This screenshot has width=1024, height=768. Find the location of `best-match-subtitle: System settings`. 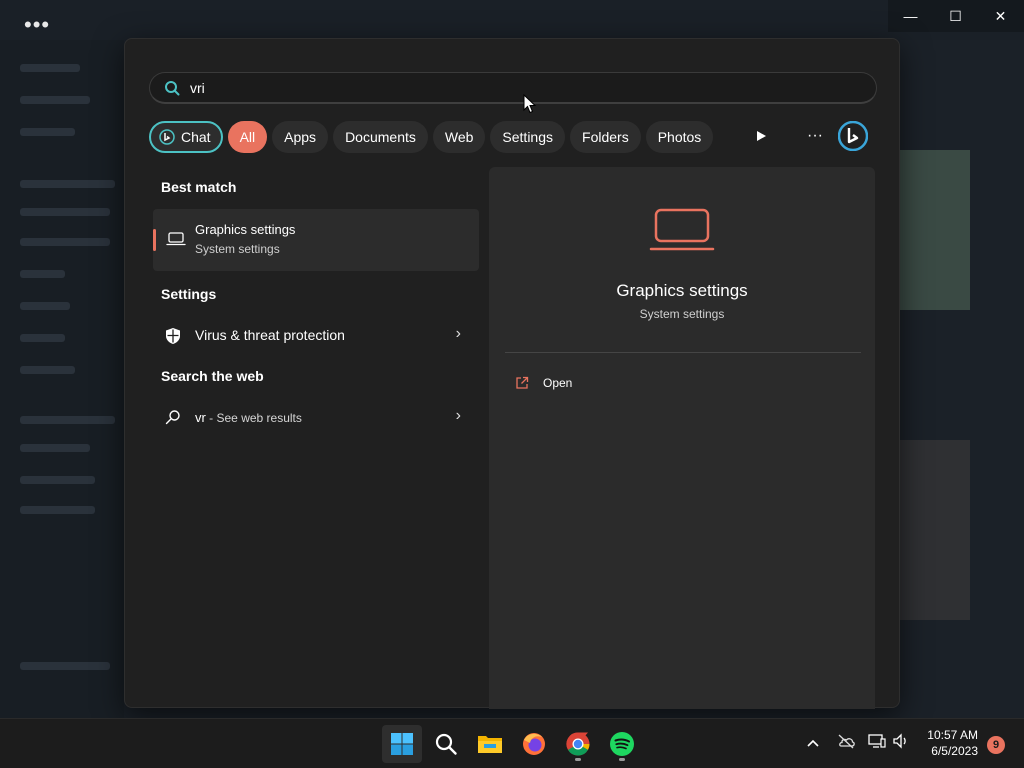

best-match-subtitle: System settings is located at coordinates (237, 249).